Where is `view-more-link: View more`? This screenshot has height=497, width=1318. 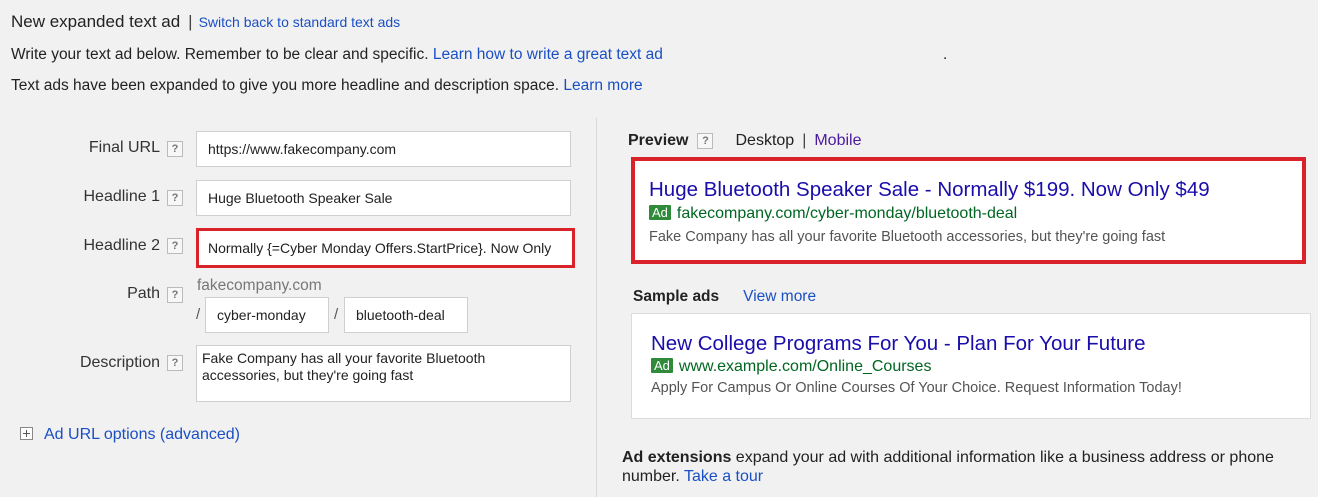
view-more-link: View more is located at coordinates (779, 296).